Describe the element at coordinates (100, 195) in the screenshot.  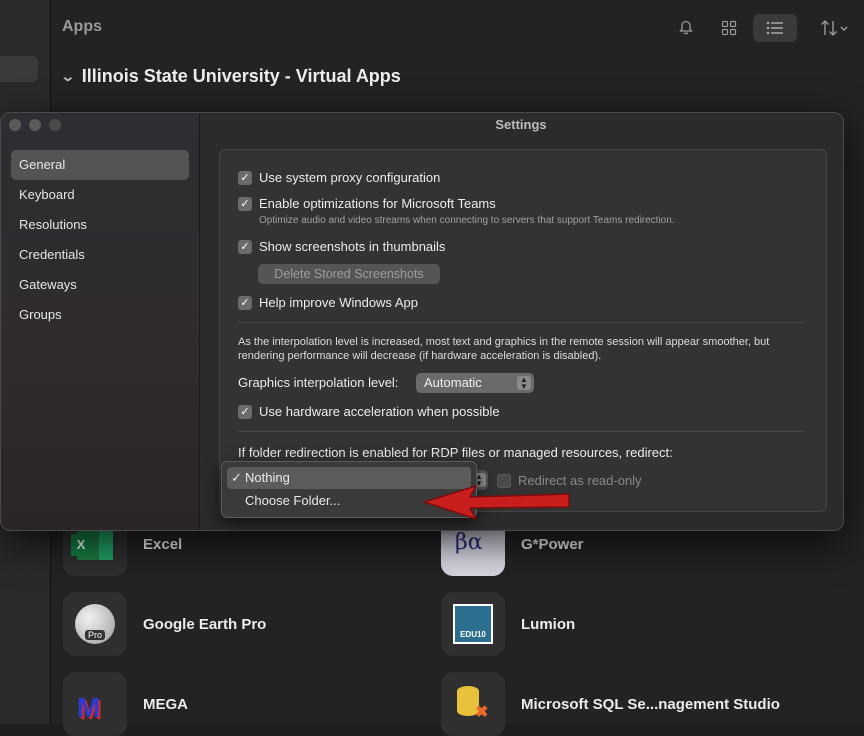
I see `sidebar-item-keyboard: Keyboard` at that location.